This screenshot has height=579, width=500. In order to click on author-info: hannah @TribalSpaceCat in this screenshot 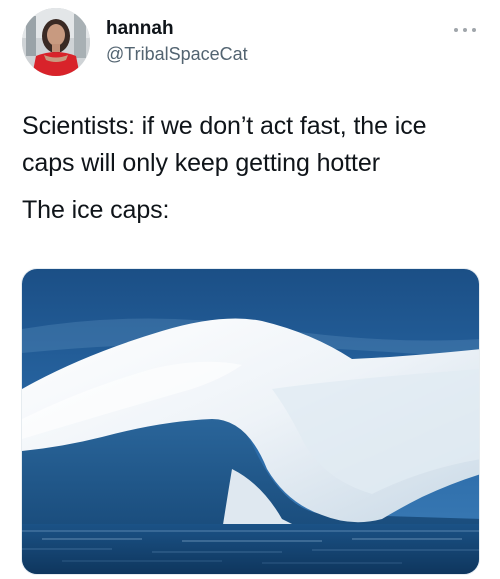, I will do `click(177, 41)`.